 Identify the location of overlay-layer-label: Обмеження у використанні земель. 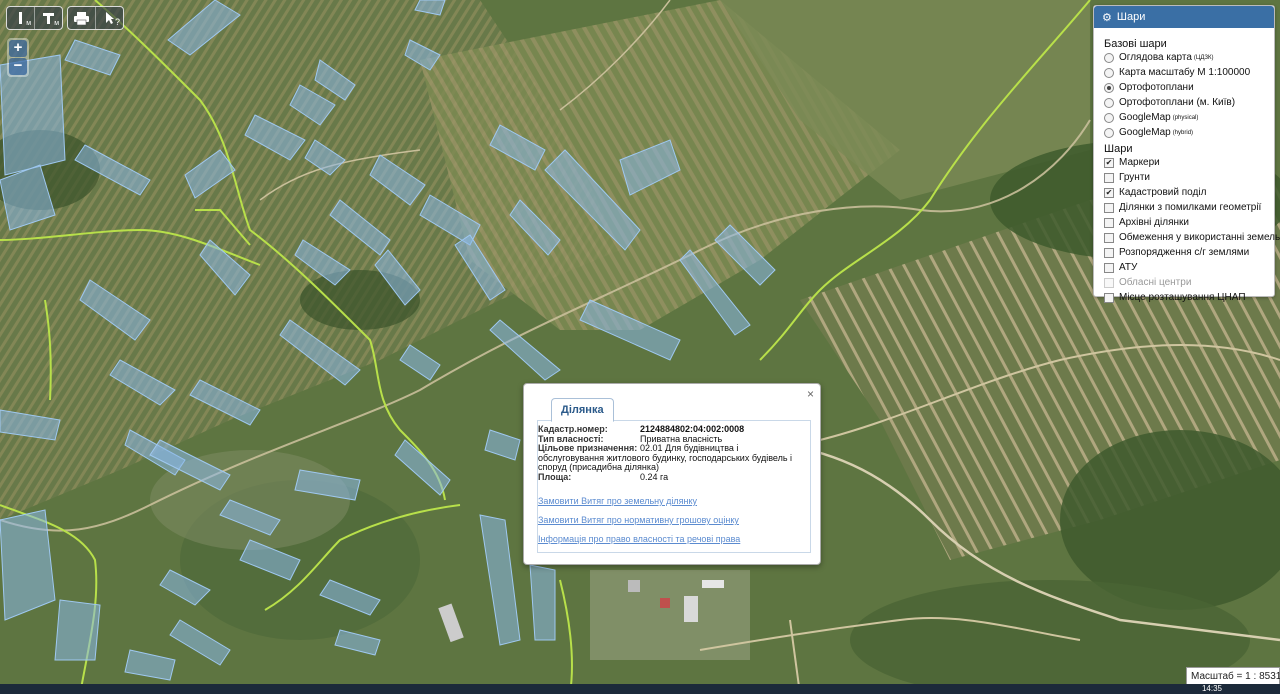
(1199, 237).